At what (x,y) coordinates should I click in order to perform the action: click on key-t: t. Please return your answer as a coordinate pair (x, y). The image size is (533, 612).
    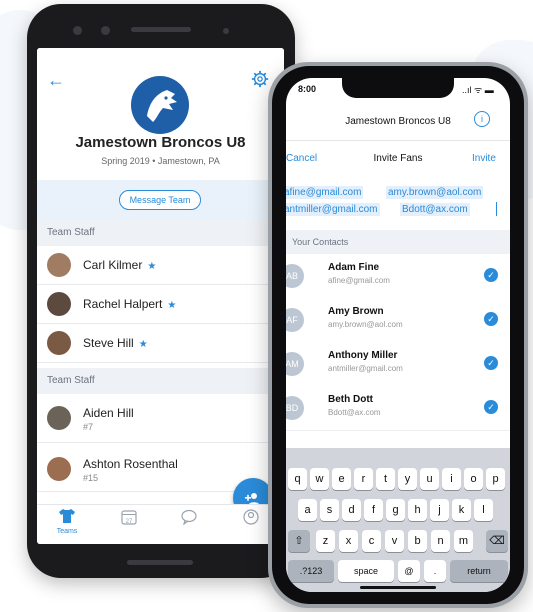
    Looking at the image, I should click on (385, 479).